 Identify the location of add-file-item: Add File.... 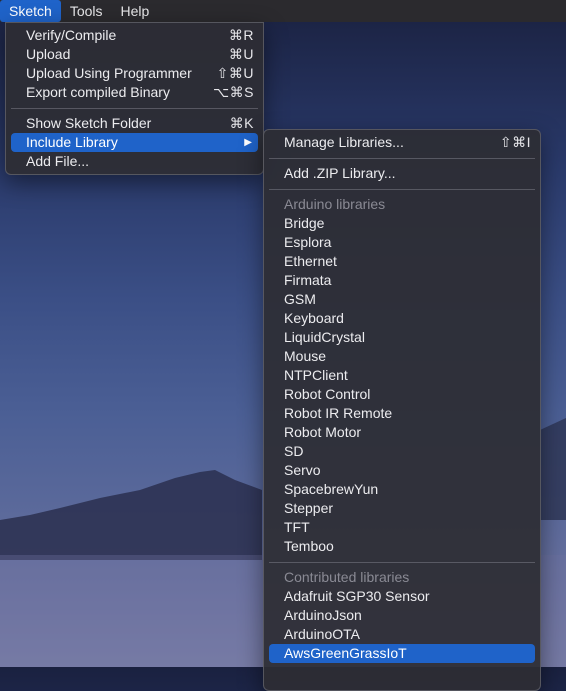
(134, 161).